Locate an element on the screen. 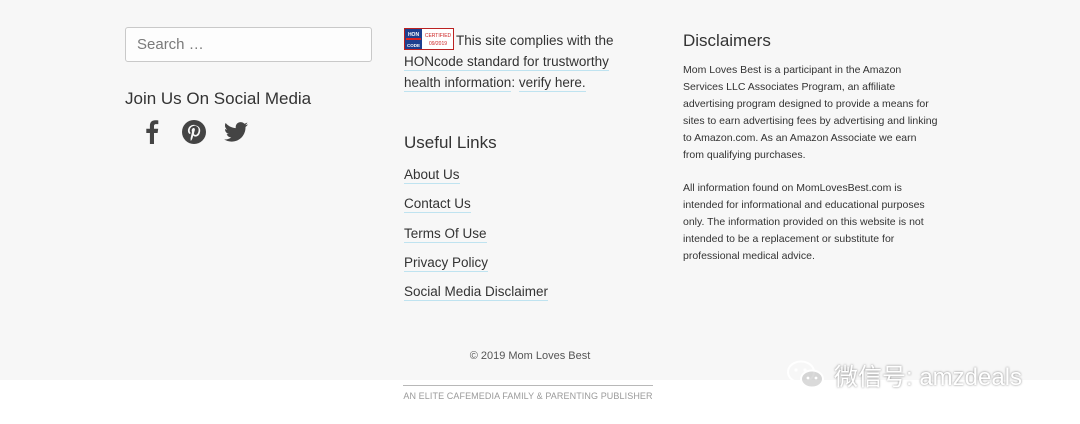  list-item: About Us is located at coordinates (476, 180).